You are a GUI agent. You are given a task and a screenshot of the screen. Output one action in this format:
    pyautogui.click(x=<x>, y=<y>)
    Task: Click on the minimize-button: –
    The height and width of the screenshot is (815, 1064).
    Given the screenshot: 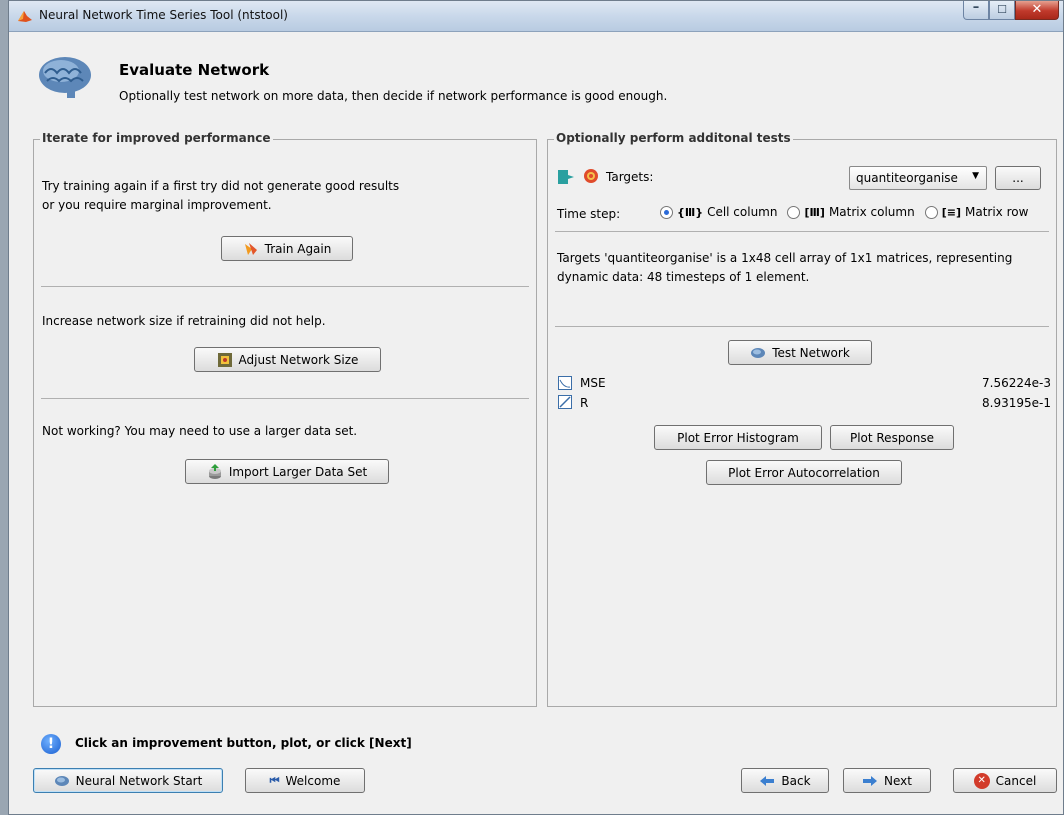 What is the action you would take?
    pyautogui.click(x=976, y=10)
    